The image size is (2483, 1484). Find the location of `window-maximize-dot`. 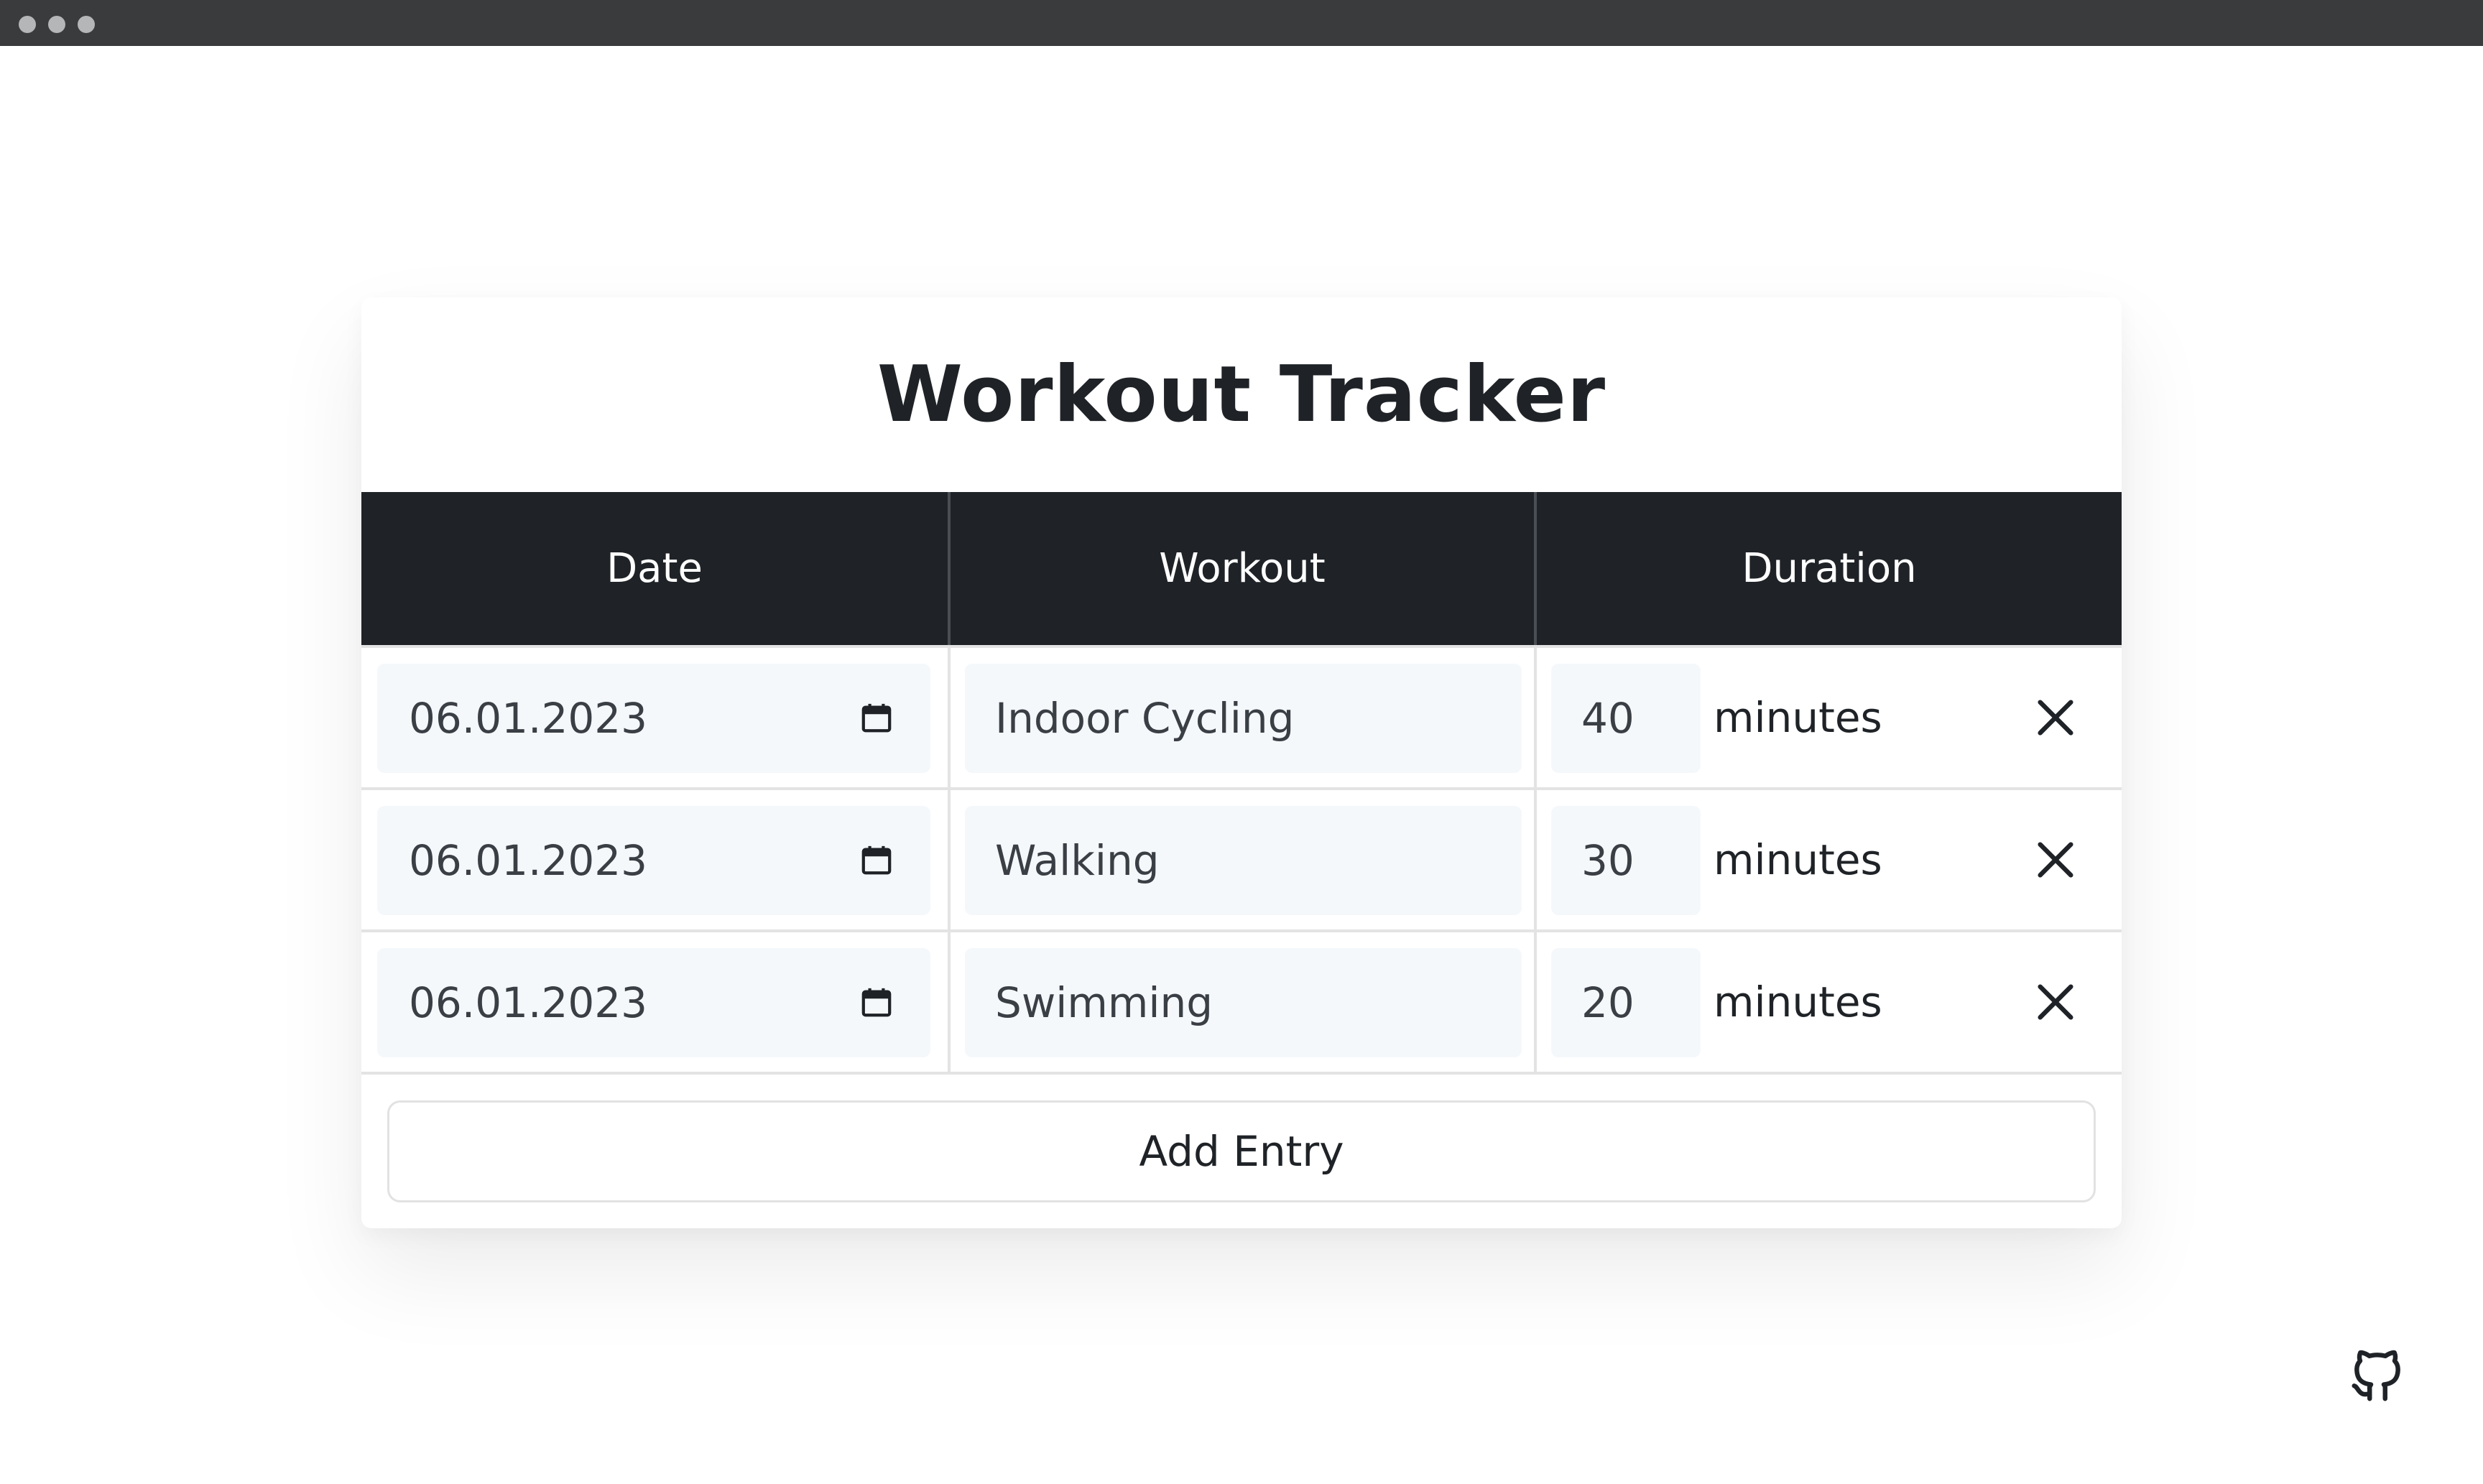

window-maximize-dot is located at coordinates (86, 24).